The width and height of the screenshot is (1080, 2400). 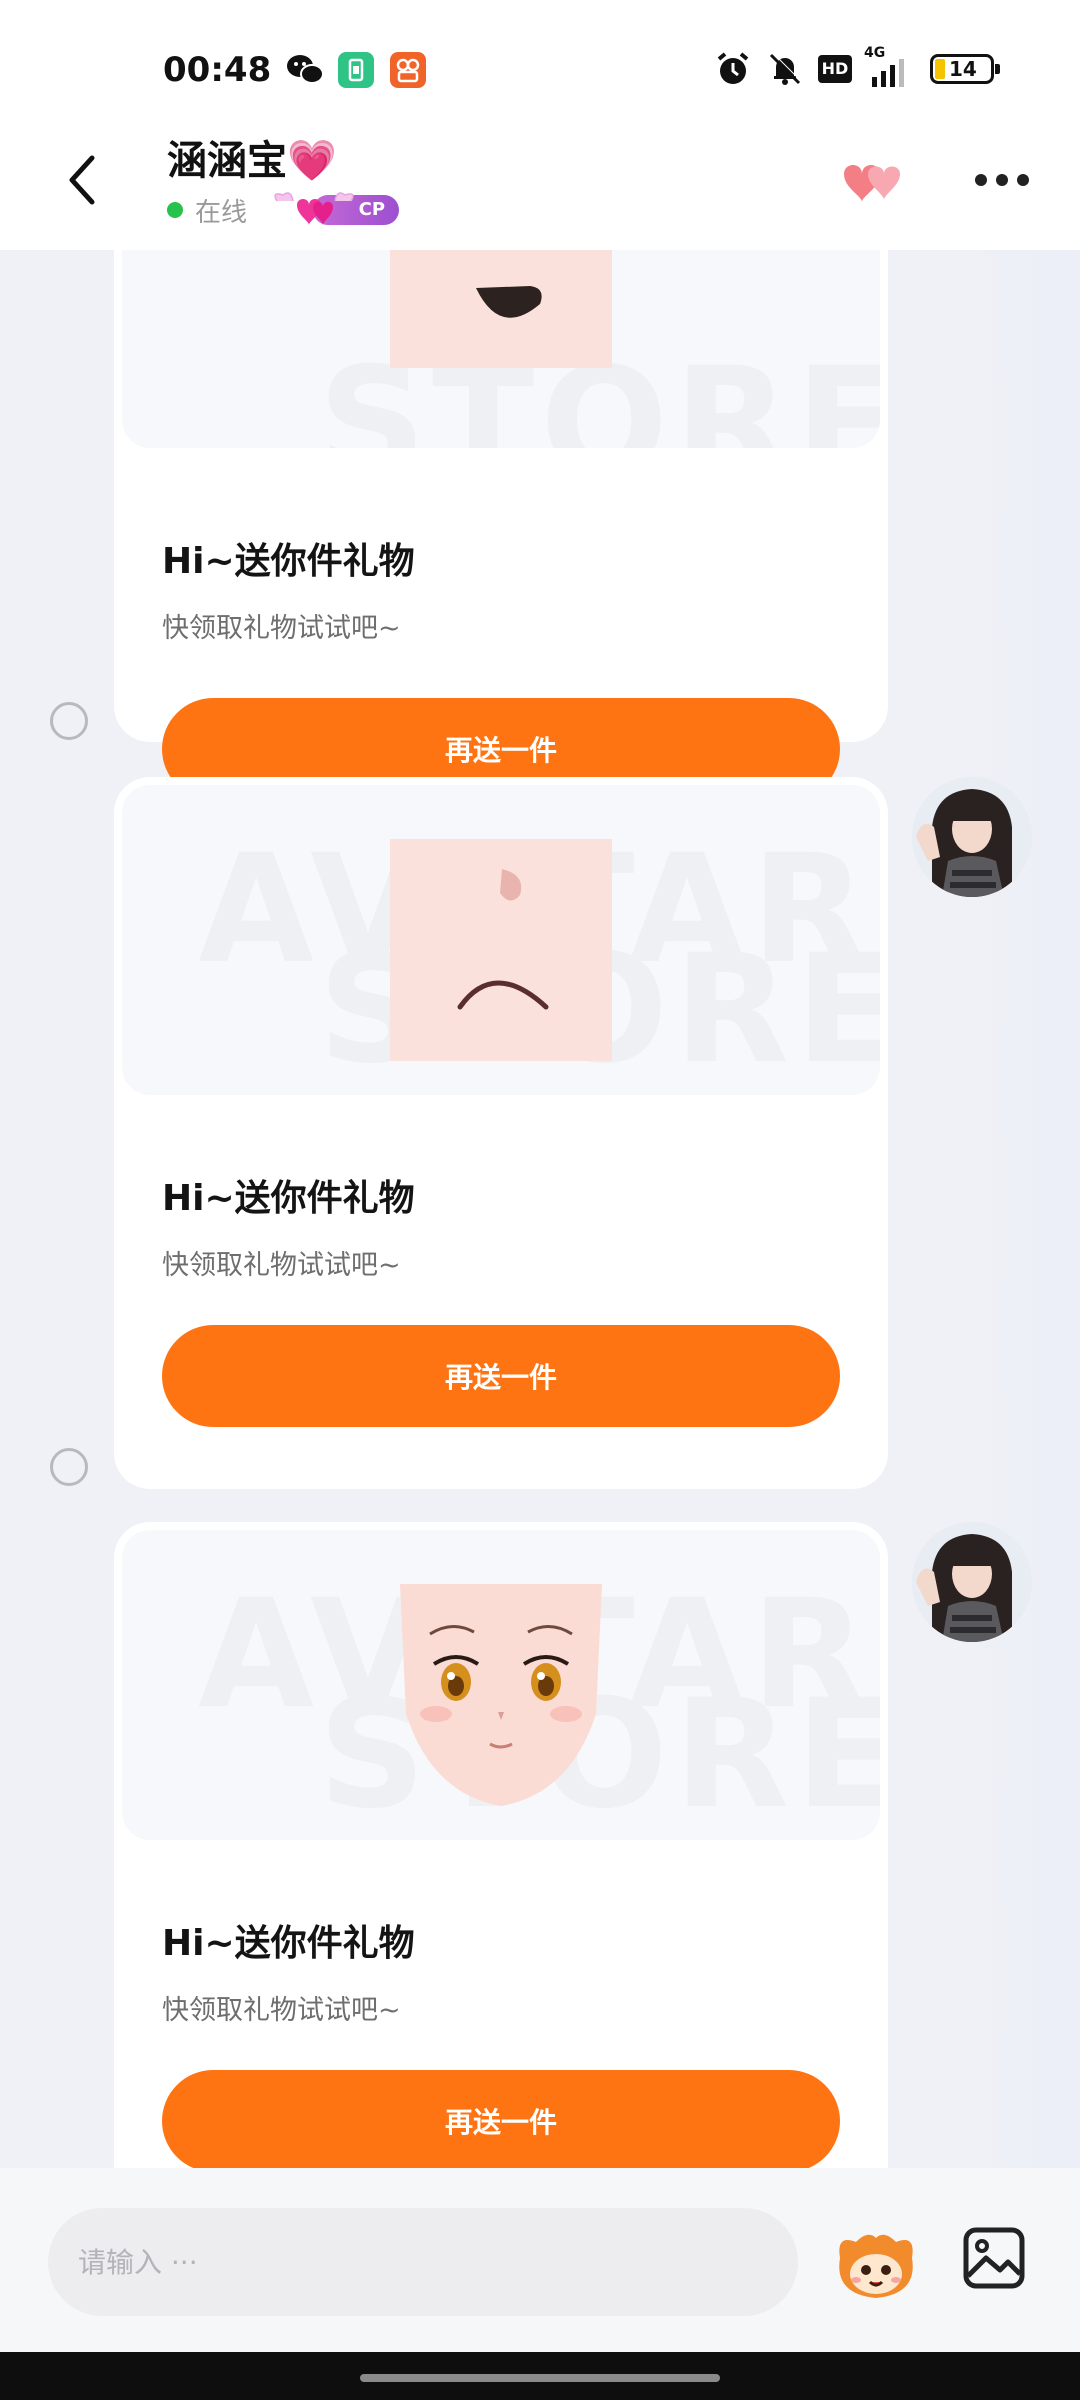 I want to click on gift-preview: STORE, so click(x=501, y=349).